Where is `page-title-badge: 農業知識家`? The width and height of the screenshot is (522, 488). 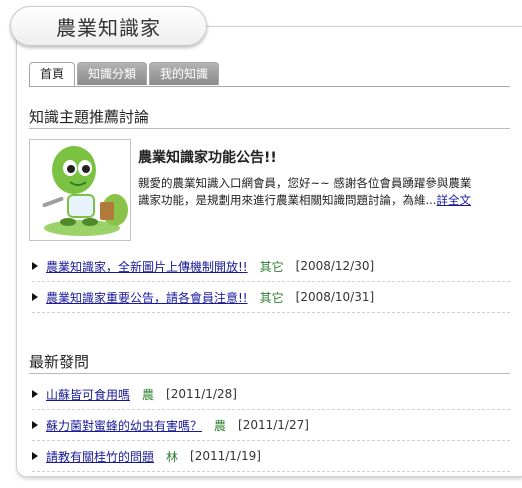
page-title-badge: 農業知識家 is located at coordinates (108, 26).